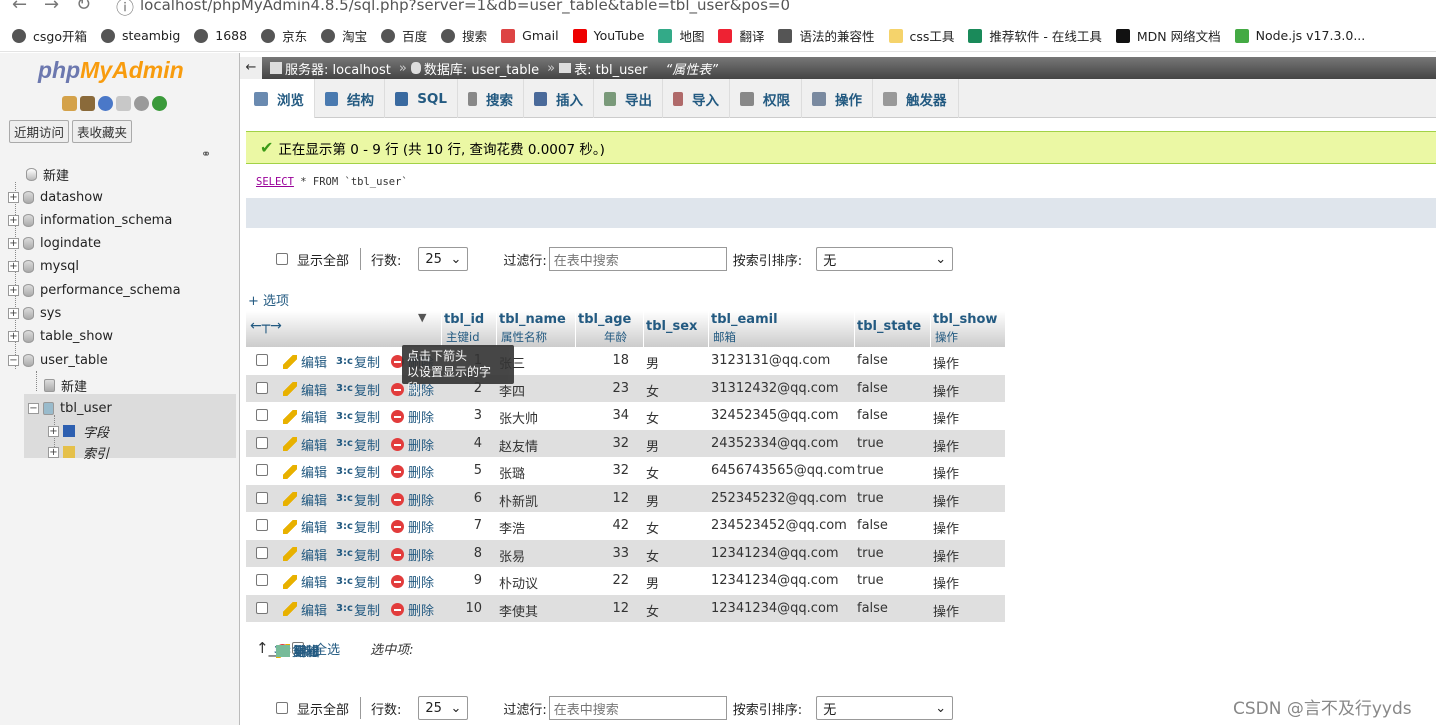 This screenshot has height=725, width=1436. I want to click on column-header-tbl-sex: tbl_sex, so click(678, 329).